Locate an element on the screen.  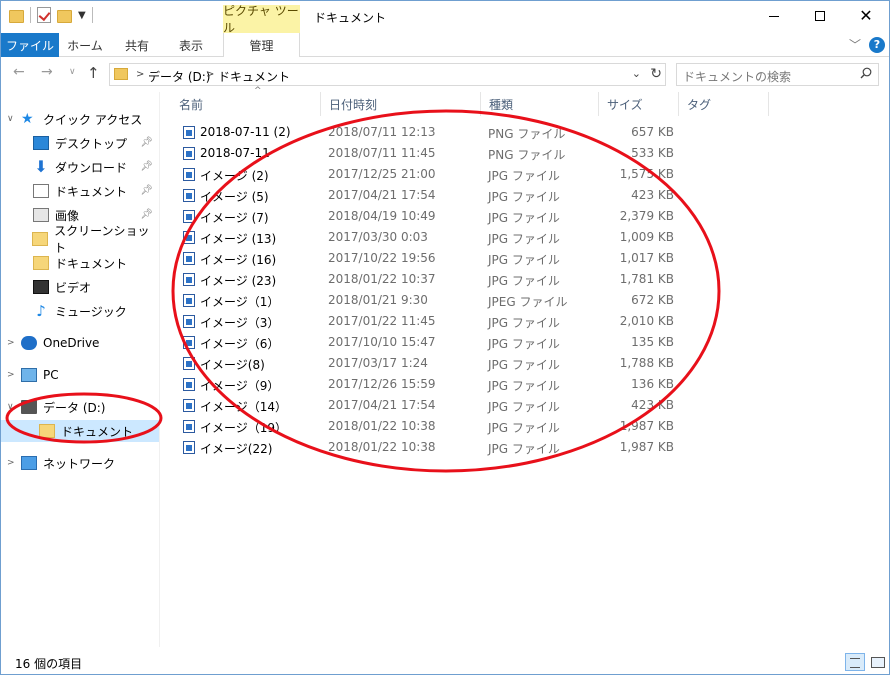
file-name: イメージ（9） is located at coordinates (240, 386).